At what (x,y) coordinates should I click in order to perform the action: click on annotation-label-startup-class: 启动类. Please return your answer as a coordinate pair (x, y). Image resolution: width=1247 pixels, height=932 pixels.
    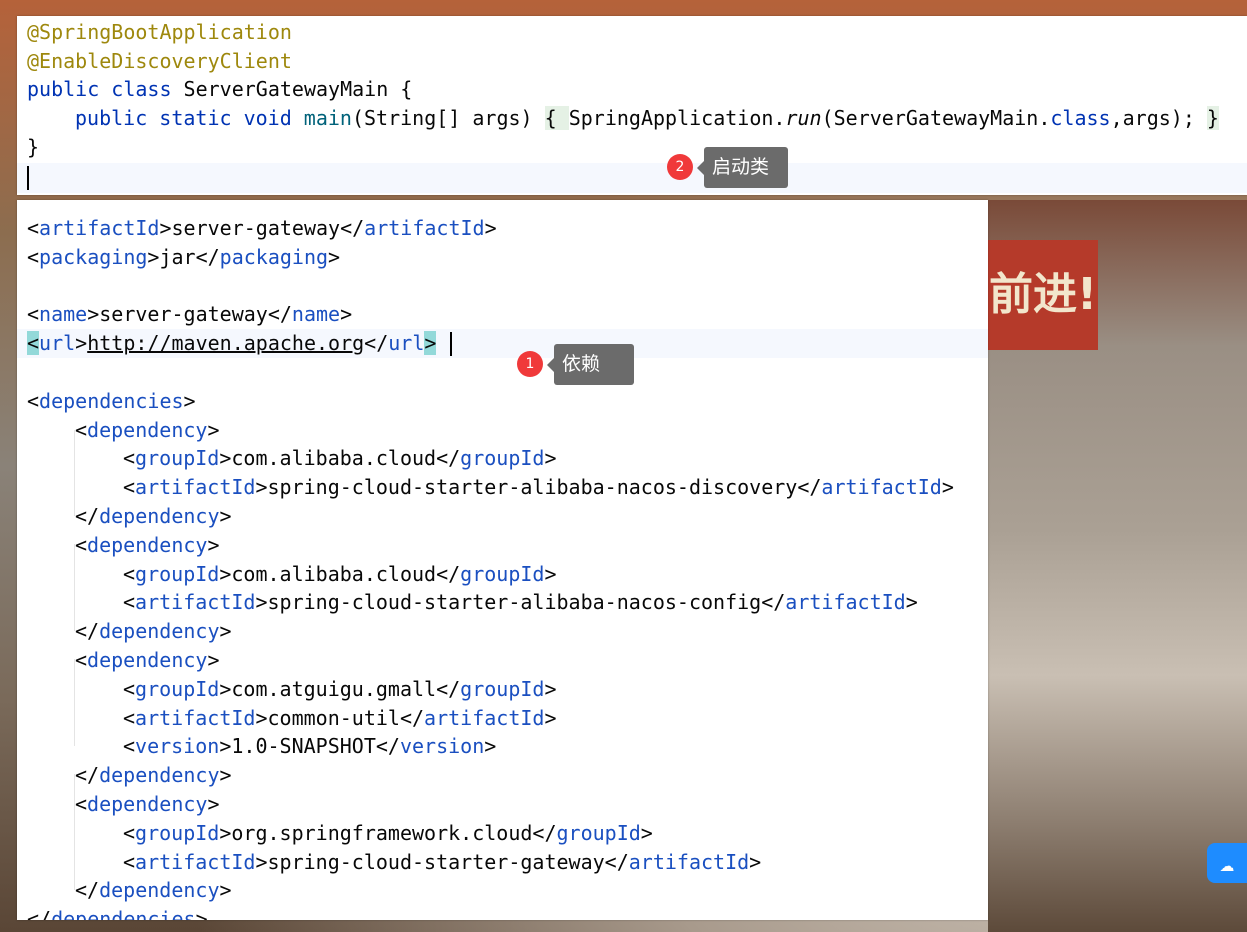
    Looking at the image, I should click on (742, 167).